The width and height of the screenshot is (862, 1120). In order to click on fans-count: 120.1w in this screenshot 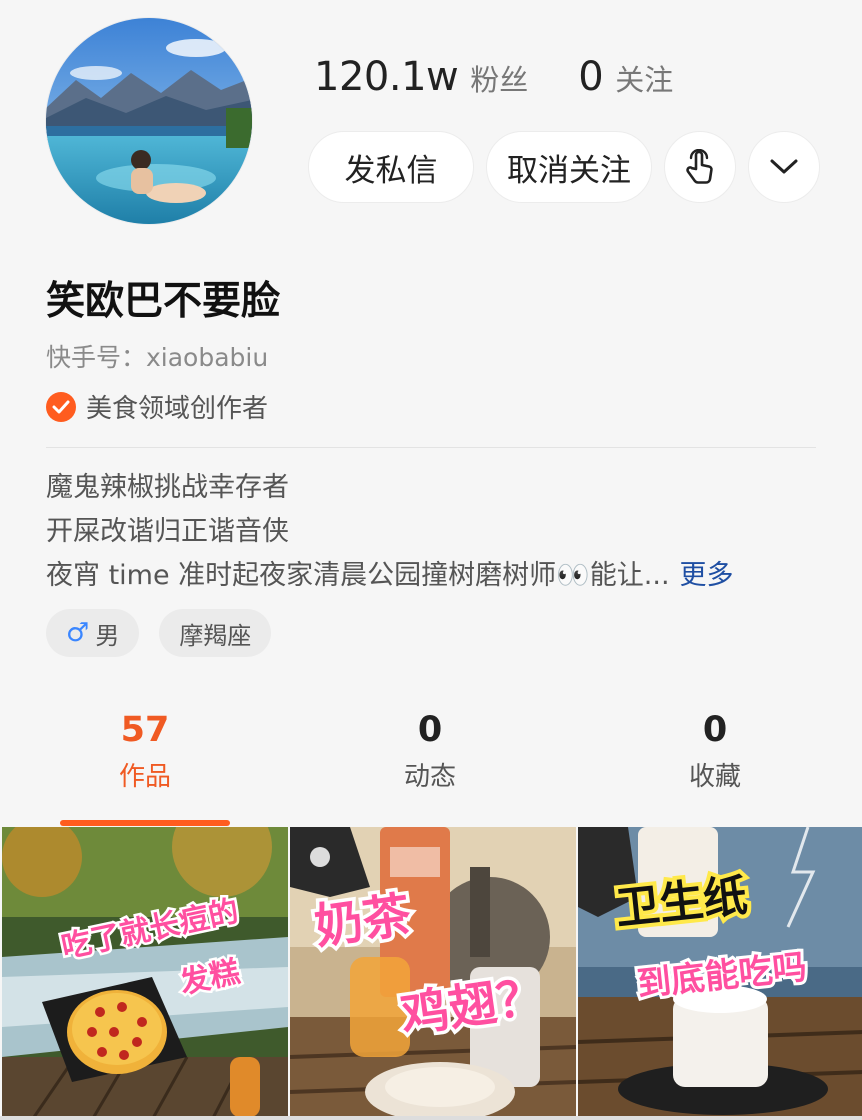, I will do `click(386, 77)`.